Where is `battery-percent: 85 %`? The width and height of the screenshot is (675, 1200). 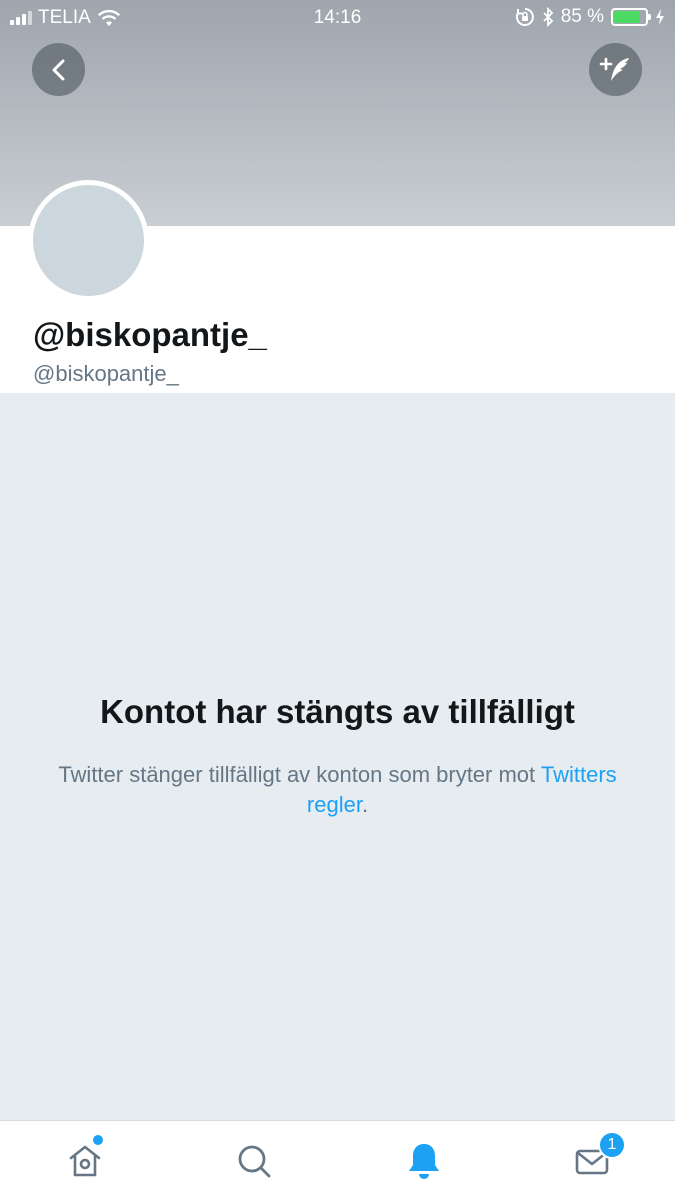 battery-percent: 85 % is located at coordinates (582, 16).